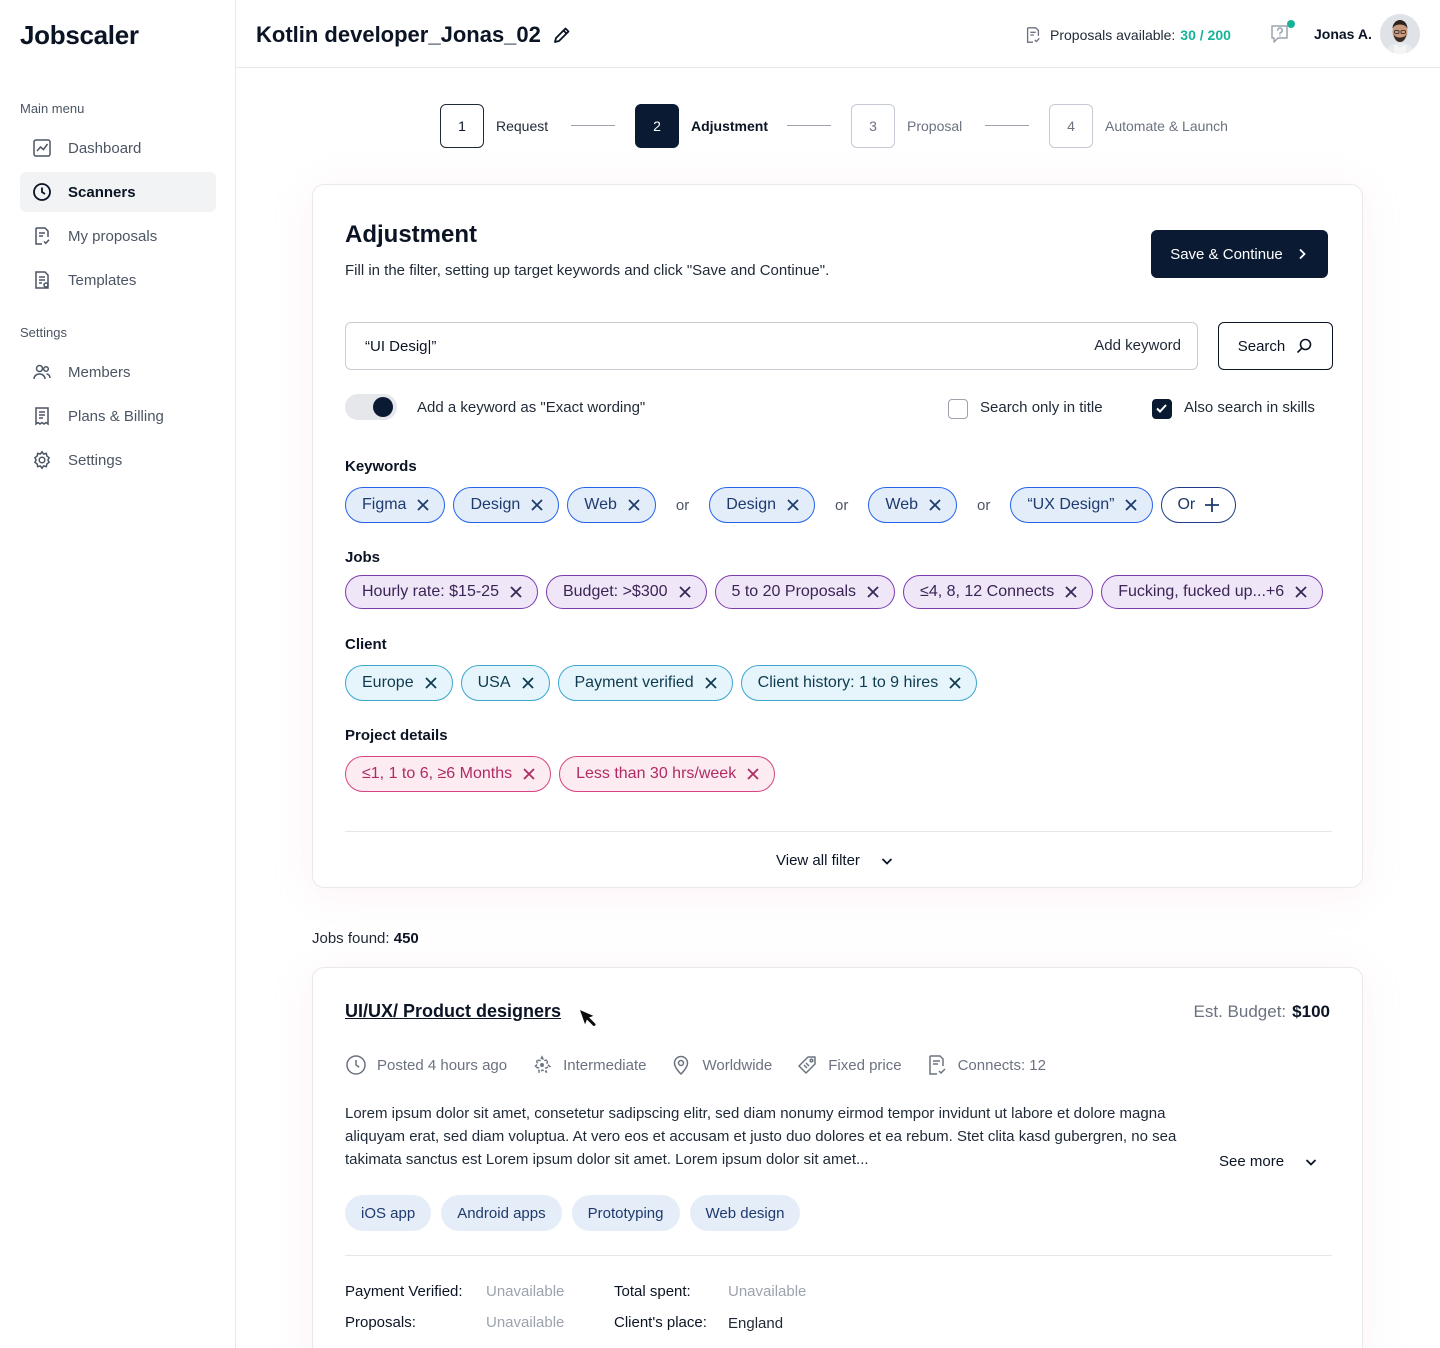 The height and width of the screenshot is (1348, 1440). What do you see at coordinates (99, 372) in the screenshot?
I see `sidebar-item-label: Members` at bounding box center [99, 372].